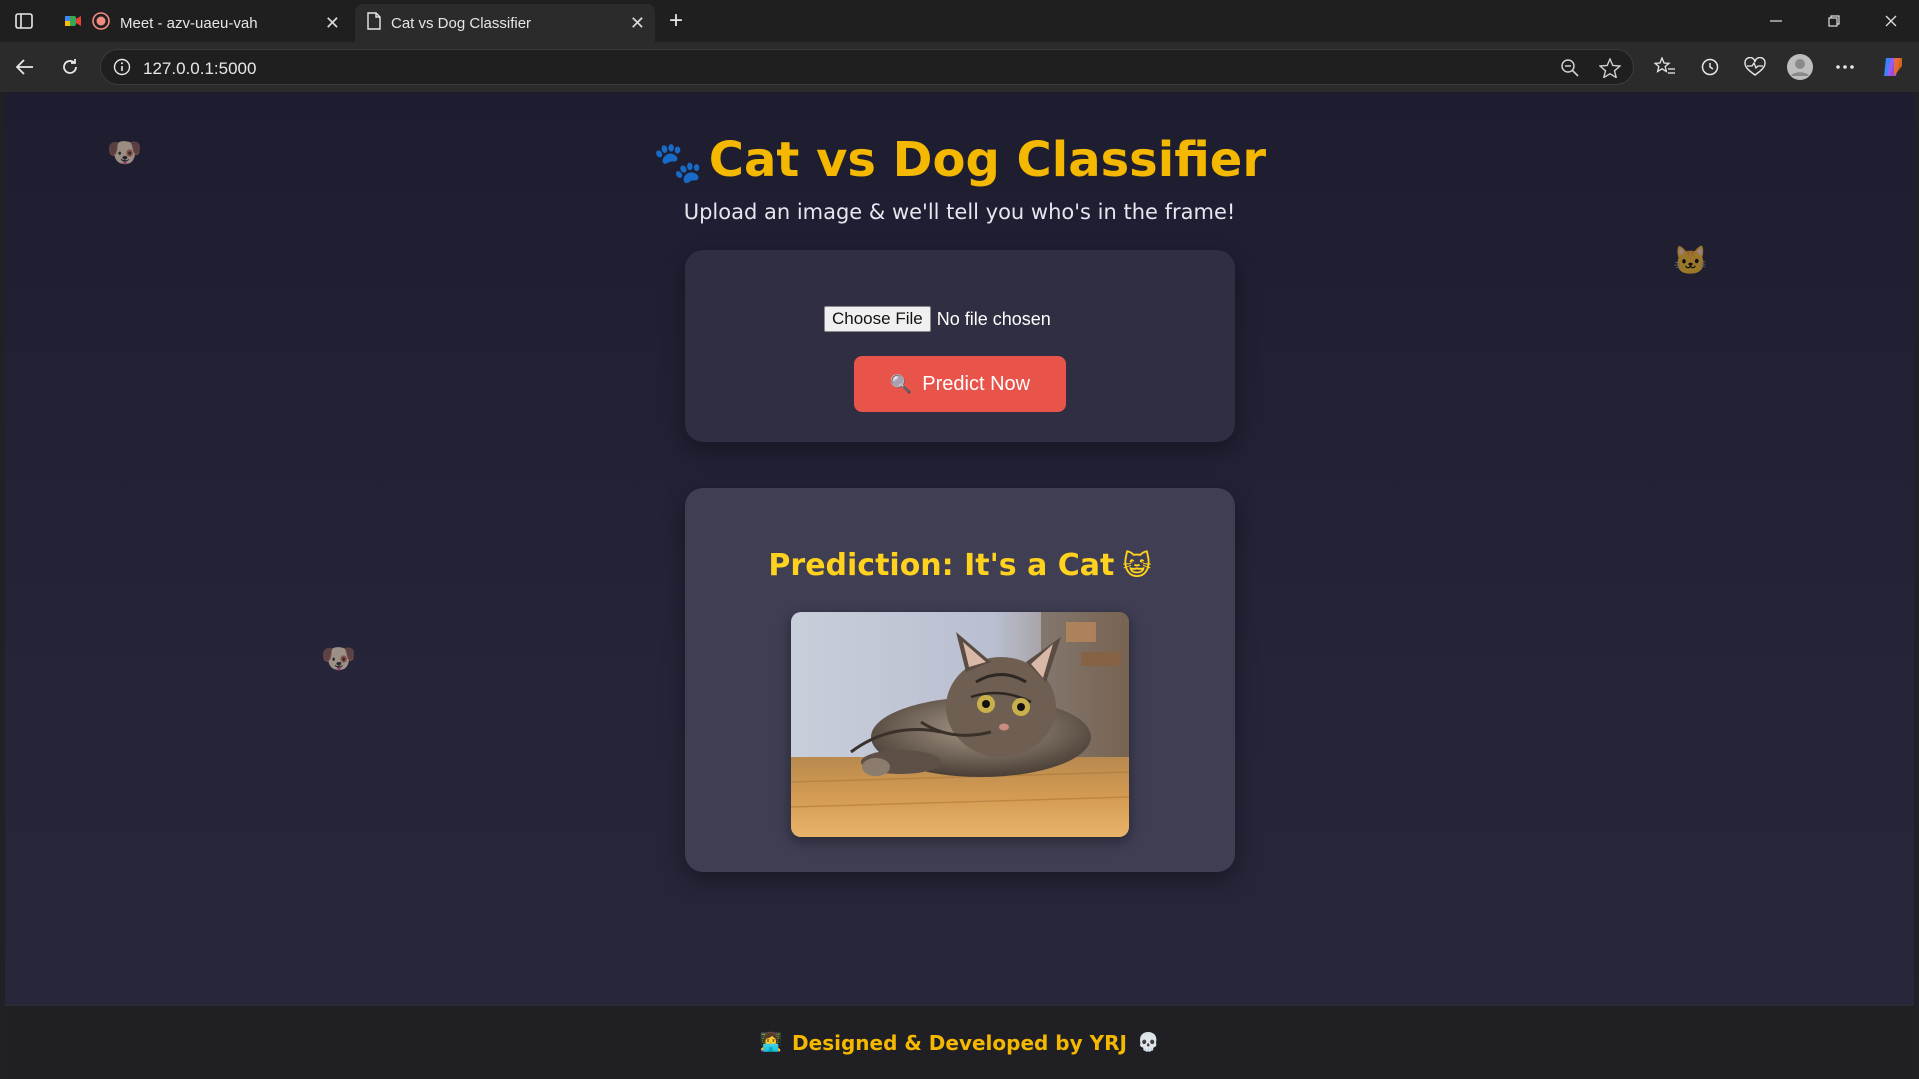 Image resolution: width=1919 pixels, height=1079 pixels. I want to click on url-text: 127.0.0.1:5000, so click(200, 68).